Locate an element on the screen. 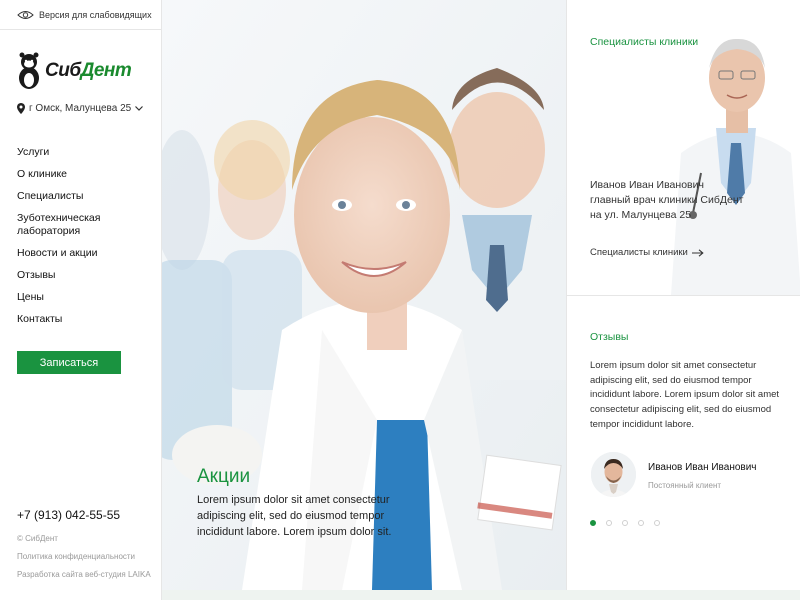 Image resolution: width=800 pixels, height=600 pixels. developer-link: Разработка сайта веб-студия LAIKA is located at coordinates (84, 574).